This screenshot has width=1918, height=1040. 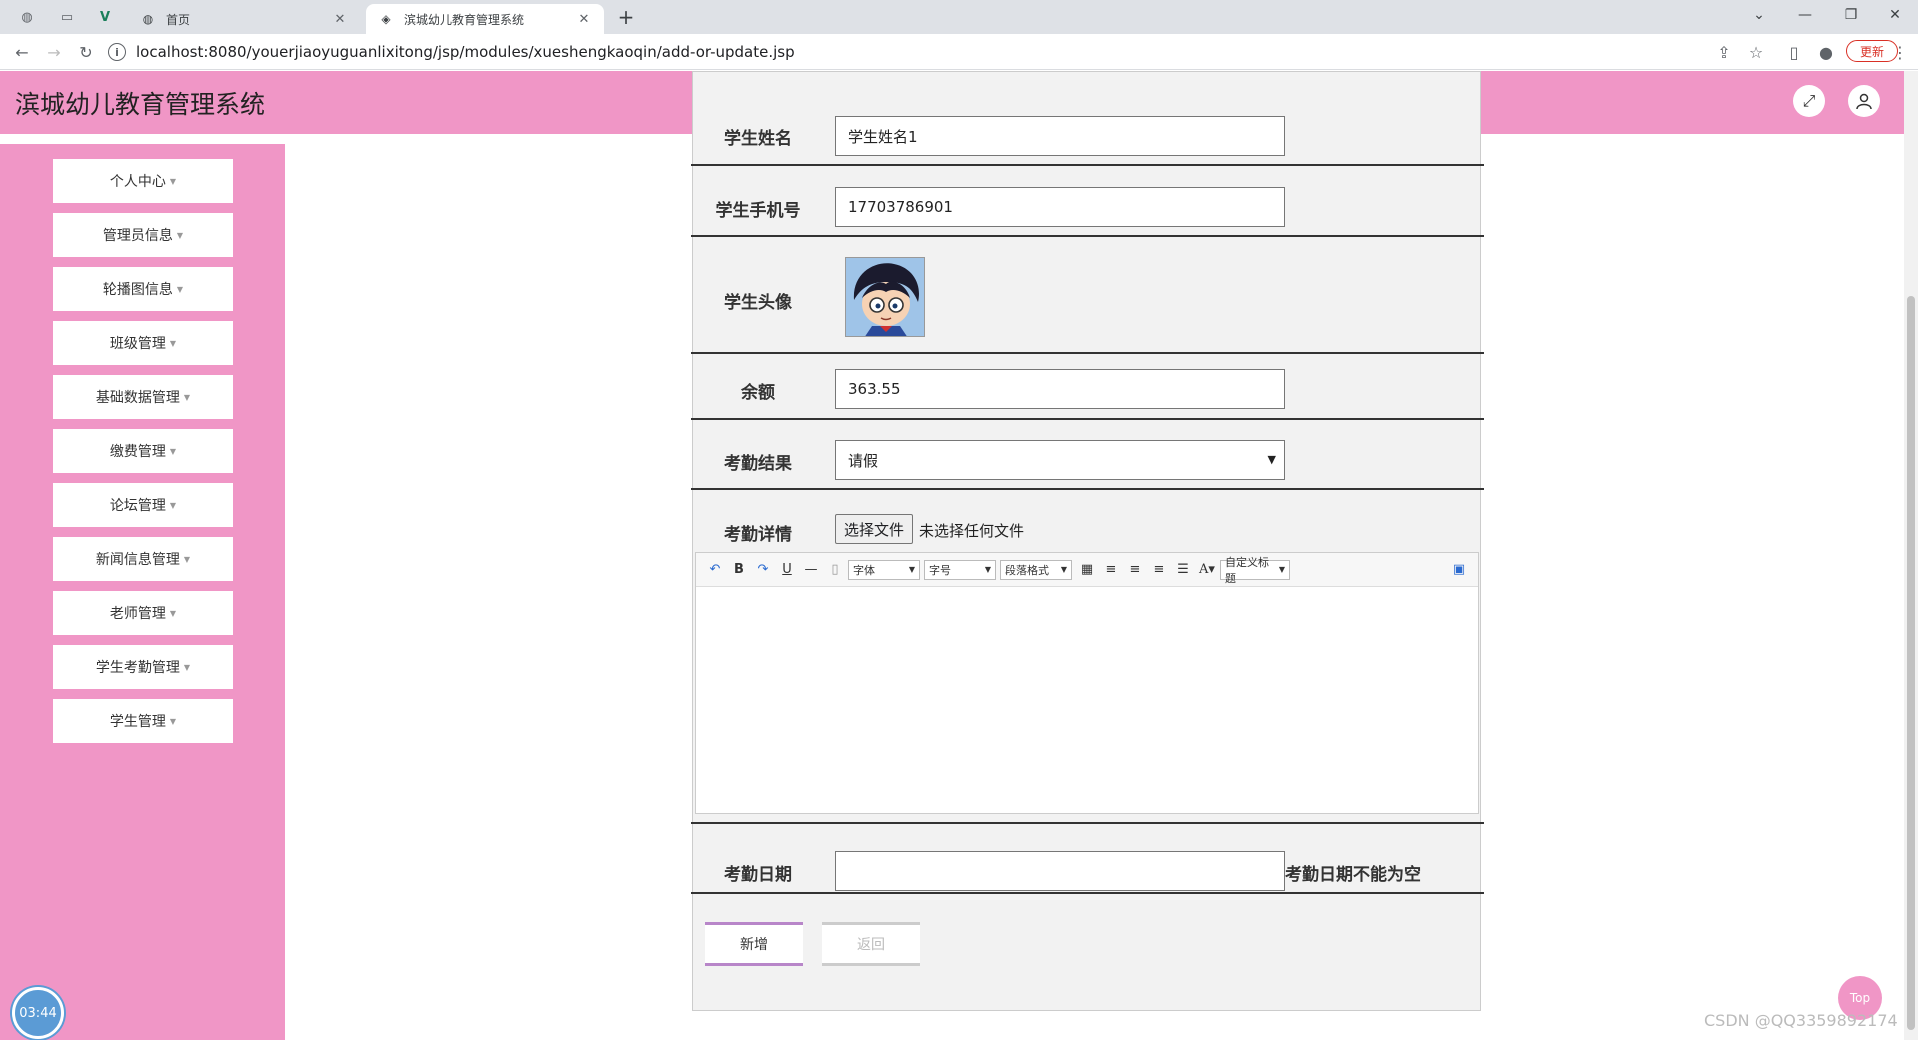 What do you see at coordinates (1851, 15) in the screenshot?
I see `restore-icon: ❐` at bounding box center [1851, 15].